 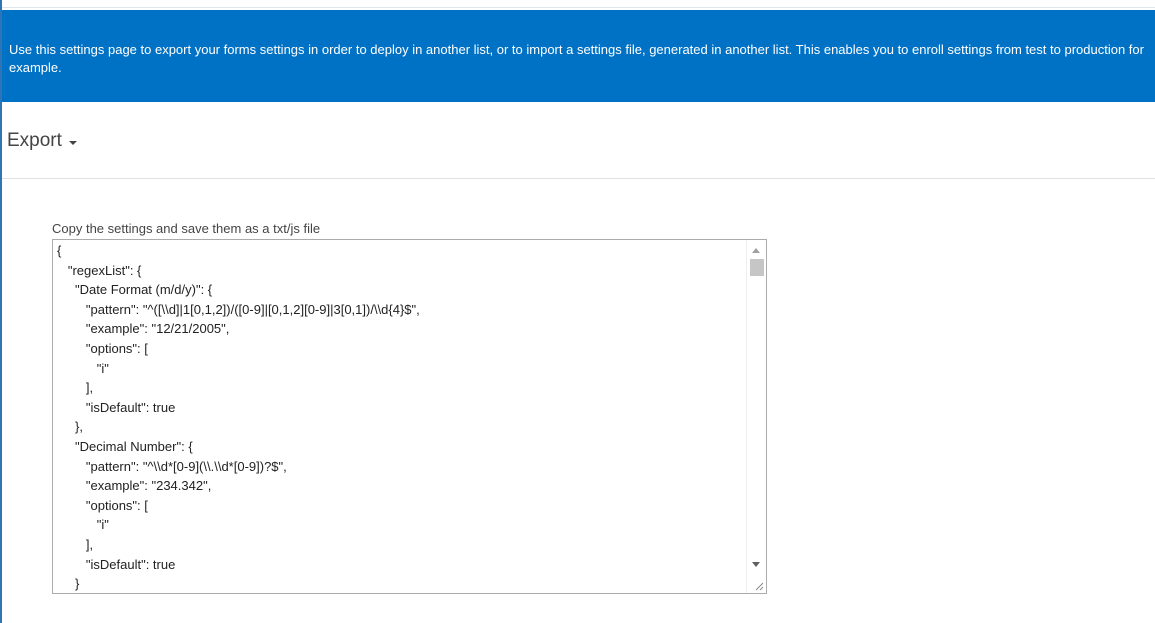 What do you see at coordinates (757, 267) in the screenshot?
I see `scrollbar-thumb` at bounding box center [757, 267].